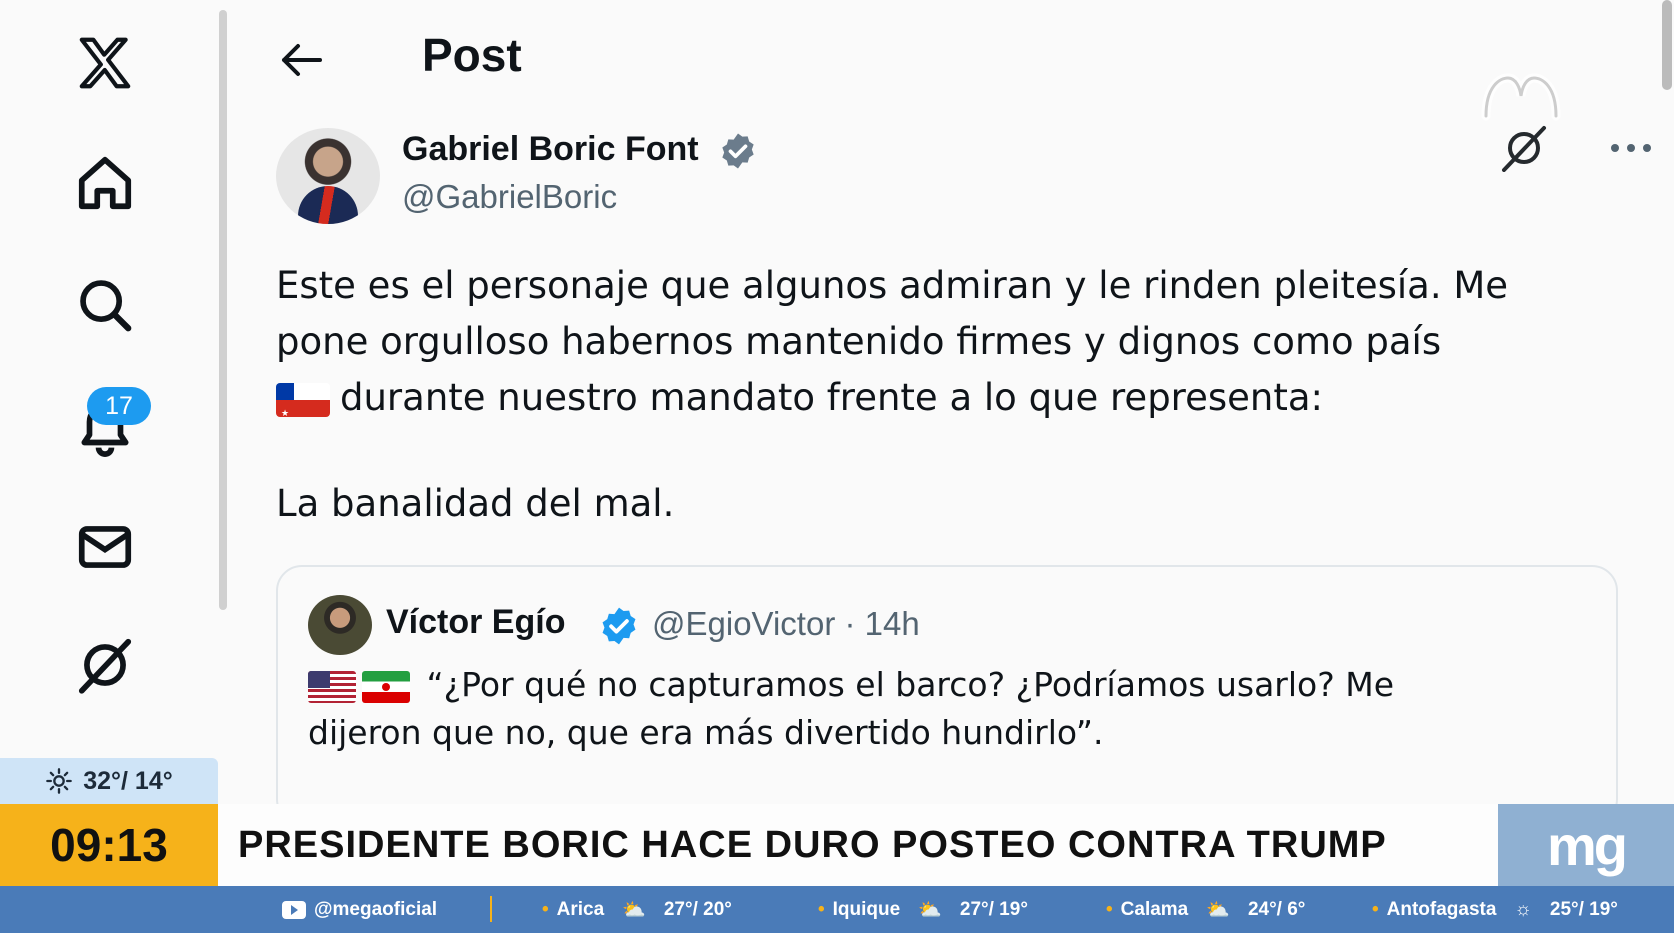 This screenshot has height=933, width=1674. I want to click on usa-flag-icon, so click(332, 686).